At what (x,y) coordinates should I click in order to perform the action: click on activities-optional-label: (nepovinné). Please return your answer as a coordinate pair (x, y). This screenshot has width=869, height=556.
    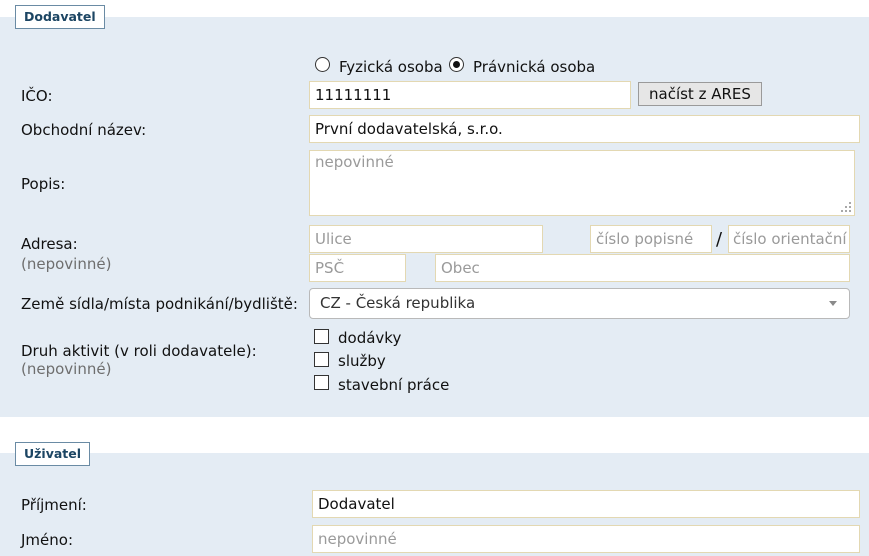
    Looking at the image, I should click on (66, 369).